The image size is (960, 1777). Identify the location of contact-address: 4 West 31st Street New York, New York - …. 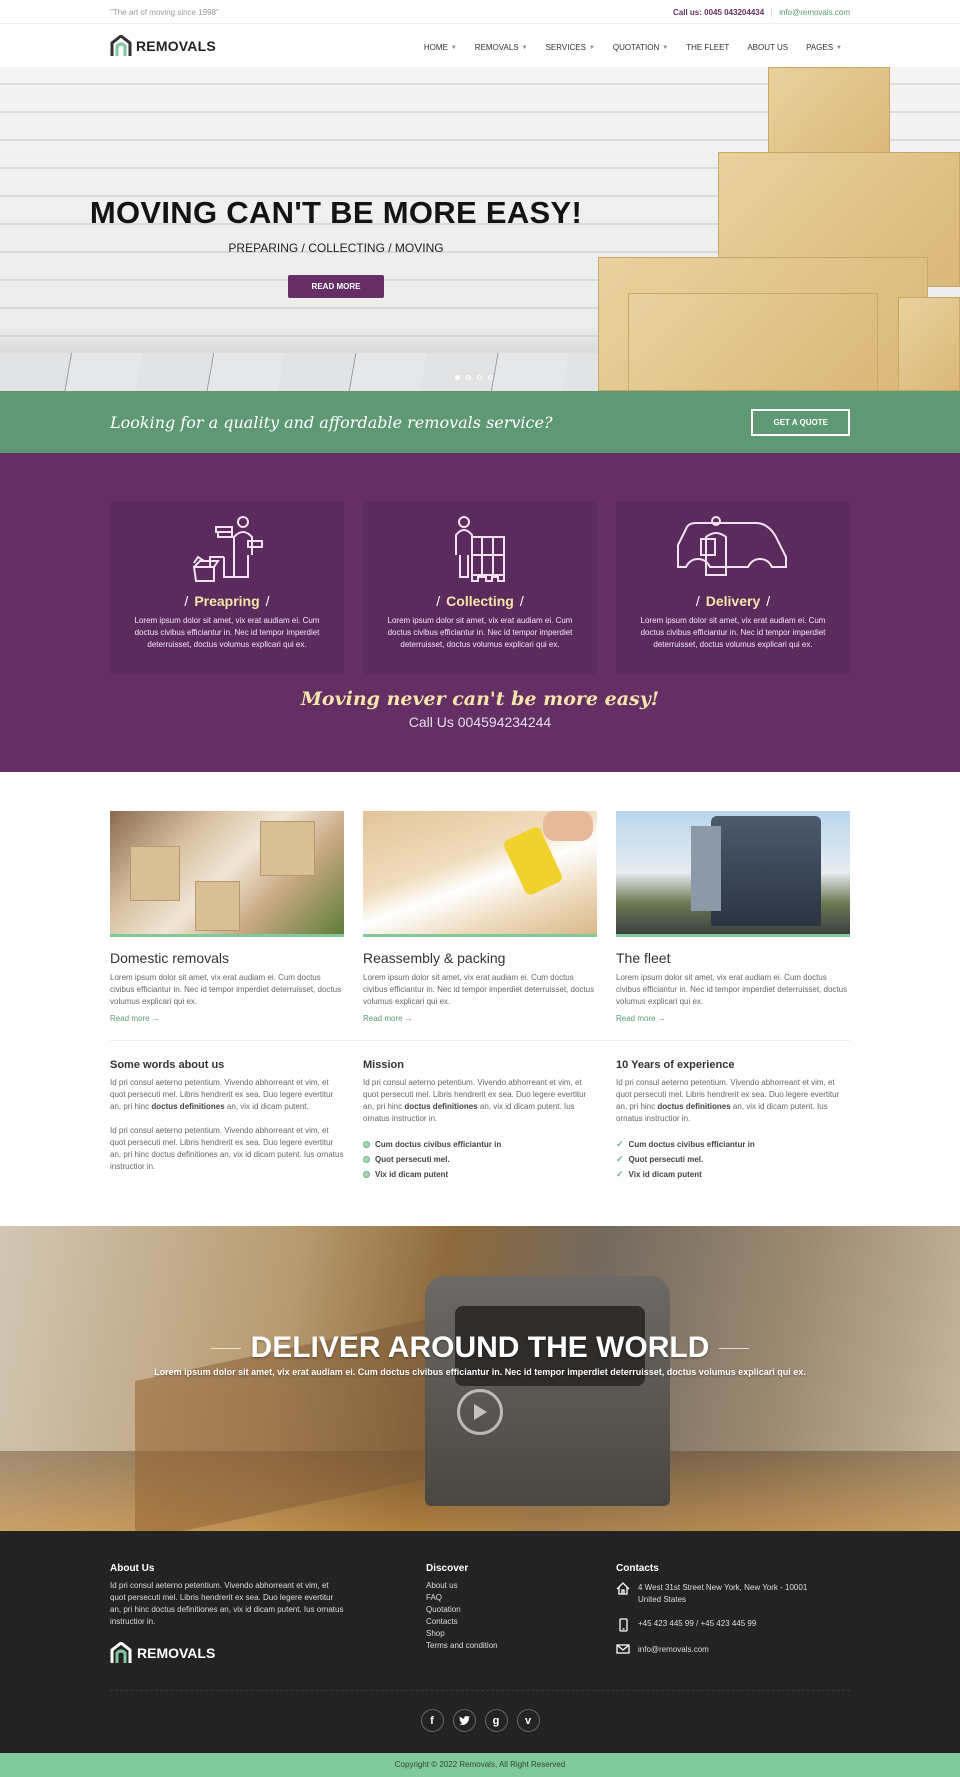
(733, 1594).